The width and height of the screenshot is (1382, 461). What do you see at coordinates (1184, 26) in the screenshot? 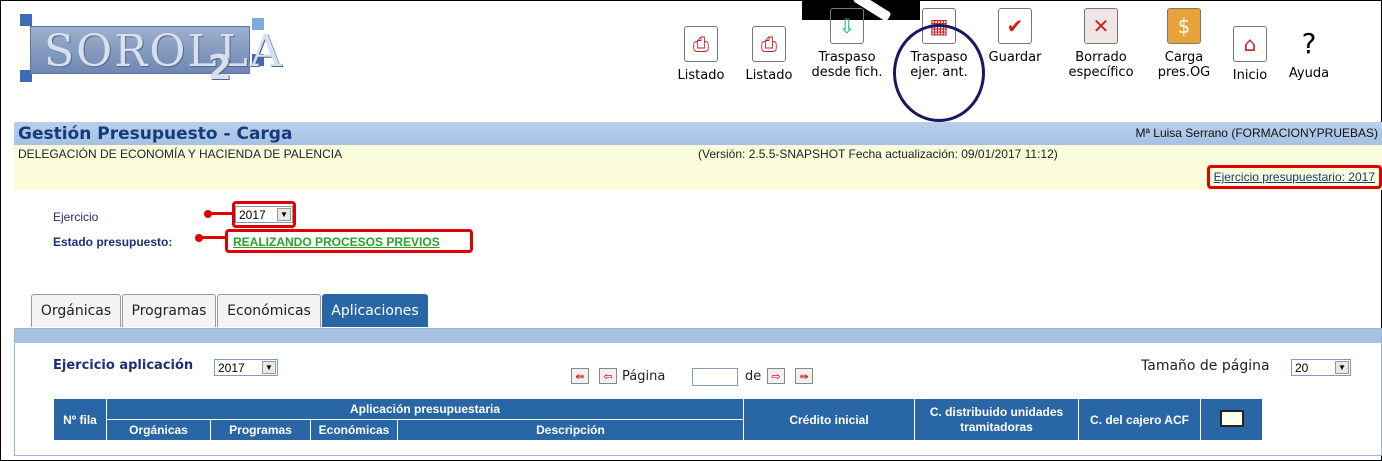
I see `load-budget-icon: $` at bounding box center [1184, 26].